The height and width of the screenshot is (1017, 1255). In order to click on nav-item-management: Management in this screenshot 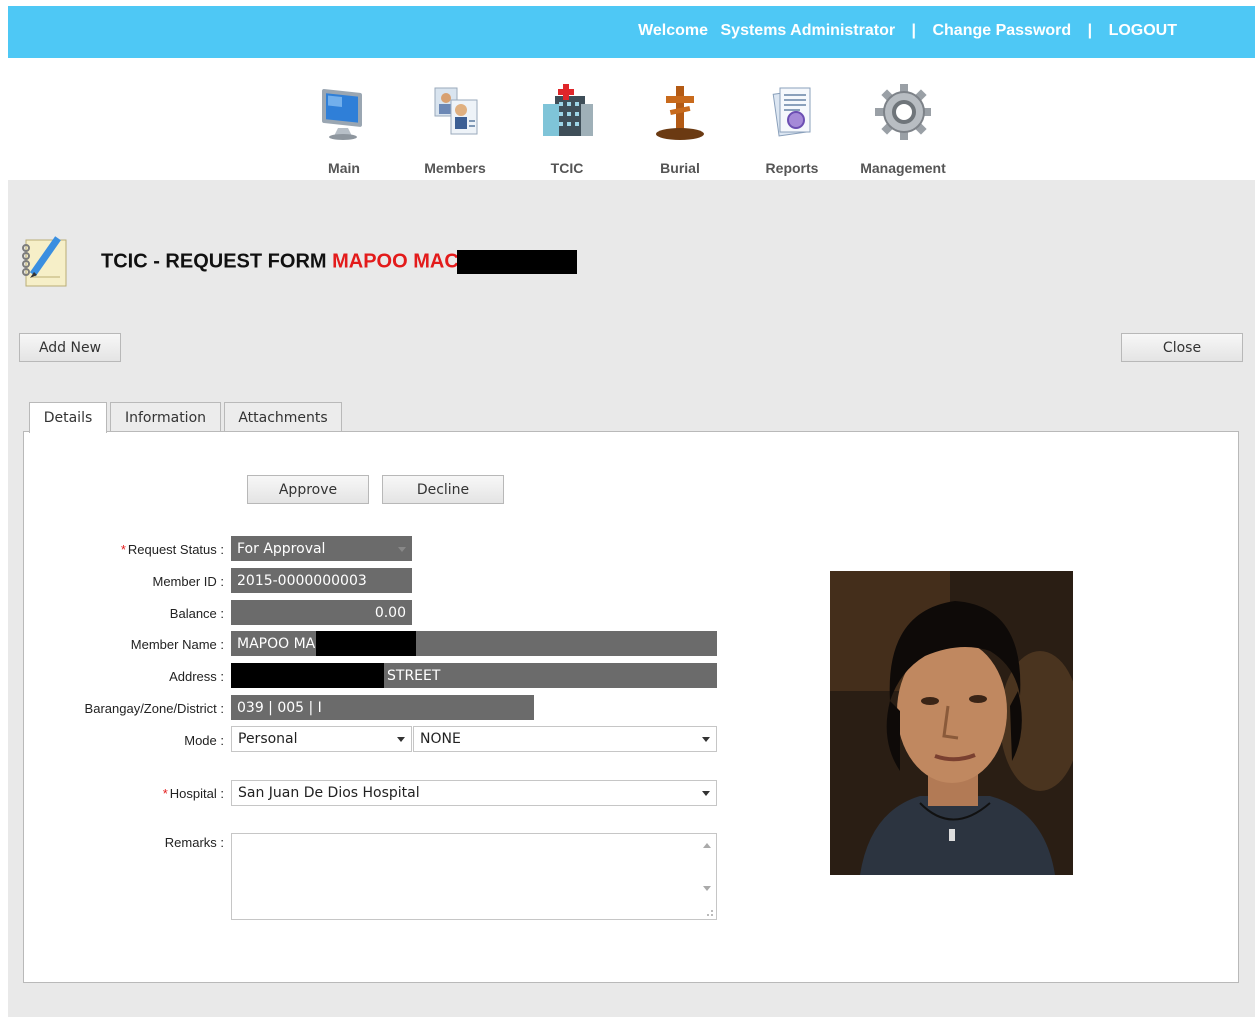, I will do `click(903, 129)`.